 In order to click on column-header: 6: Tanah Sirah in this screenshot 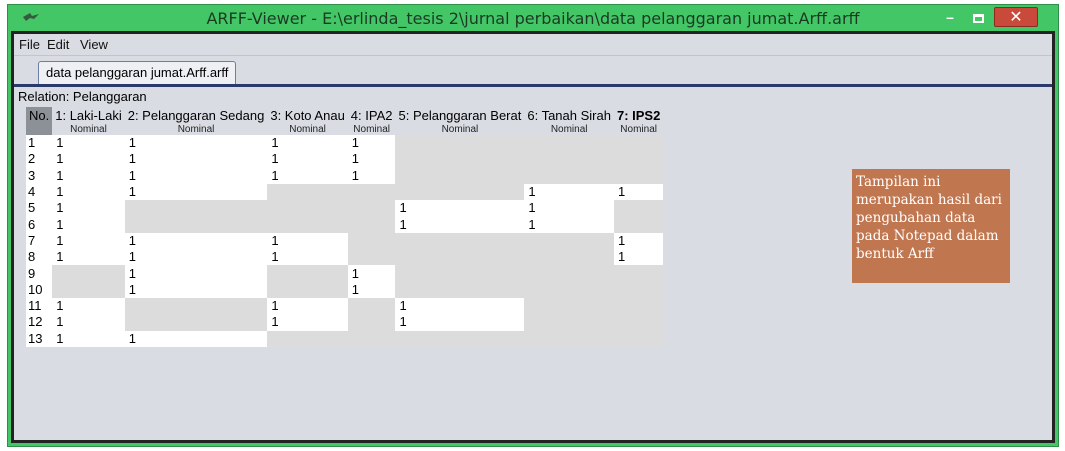, I will do `click(569, 115)`.